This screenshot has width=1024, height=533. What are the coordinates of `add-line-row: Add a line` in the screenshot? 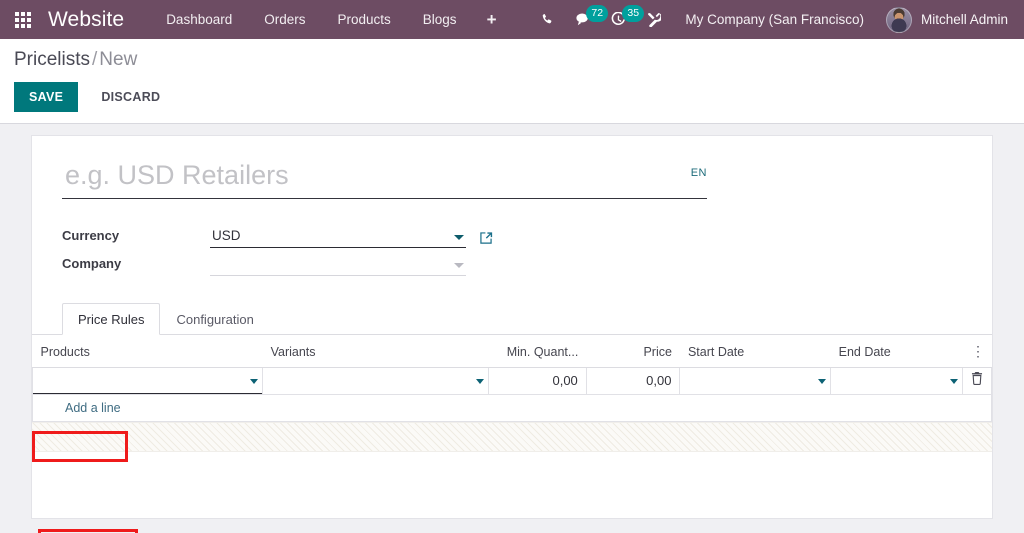 It's located at (512, 408).